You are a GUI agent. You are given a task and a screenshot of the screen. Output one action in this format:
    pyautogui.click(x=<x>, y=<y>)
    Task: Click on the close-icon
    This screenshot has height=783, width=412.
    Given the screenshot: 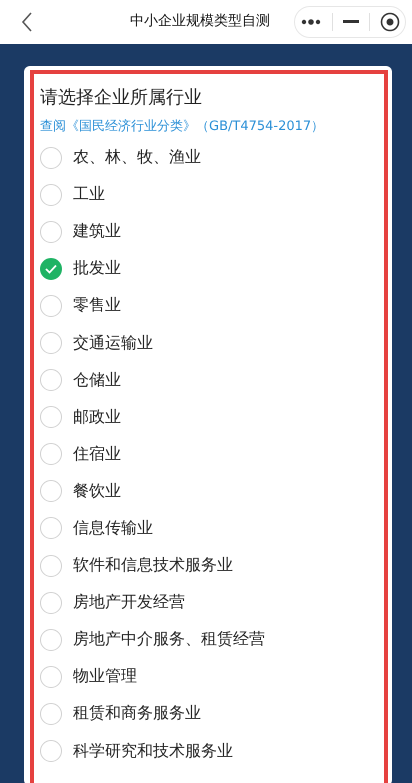 What is the action you would take?
    pyautogui.click(x=390, y=22)
    